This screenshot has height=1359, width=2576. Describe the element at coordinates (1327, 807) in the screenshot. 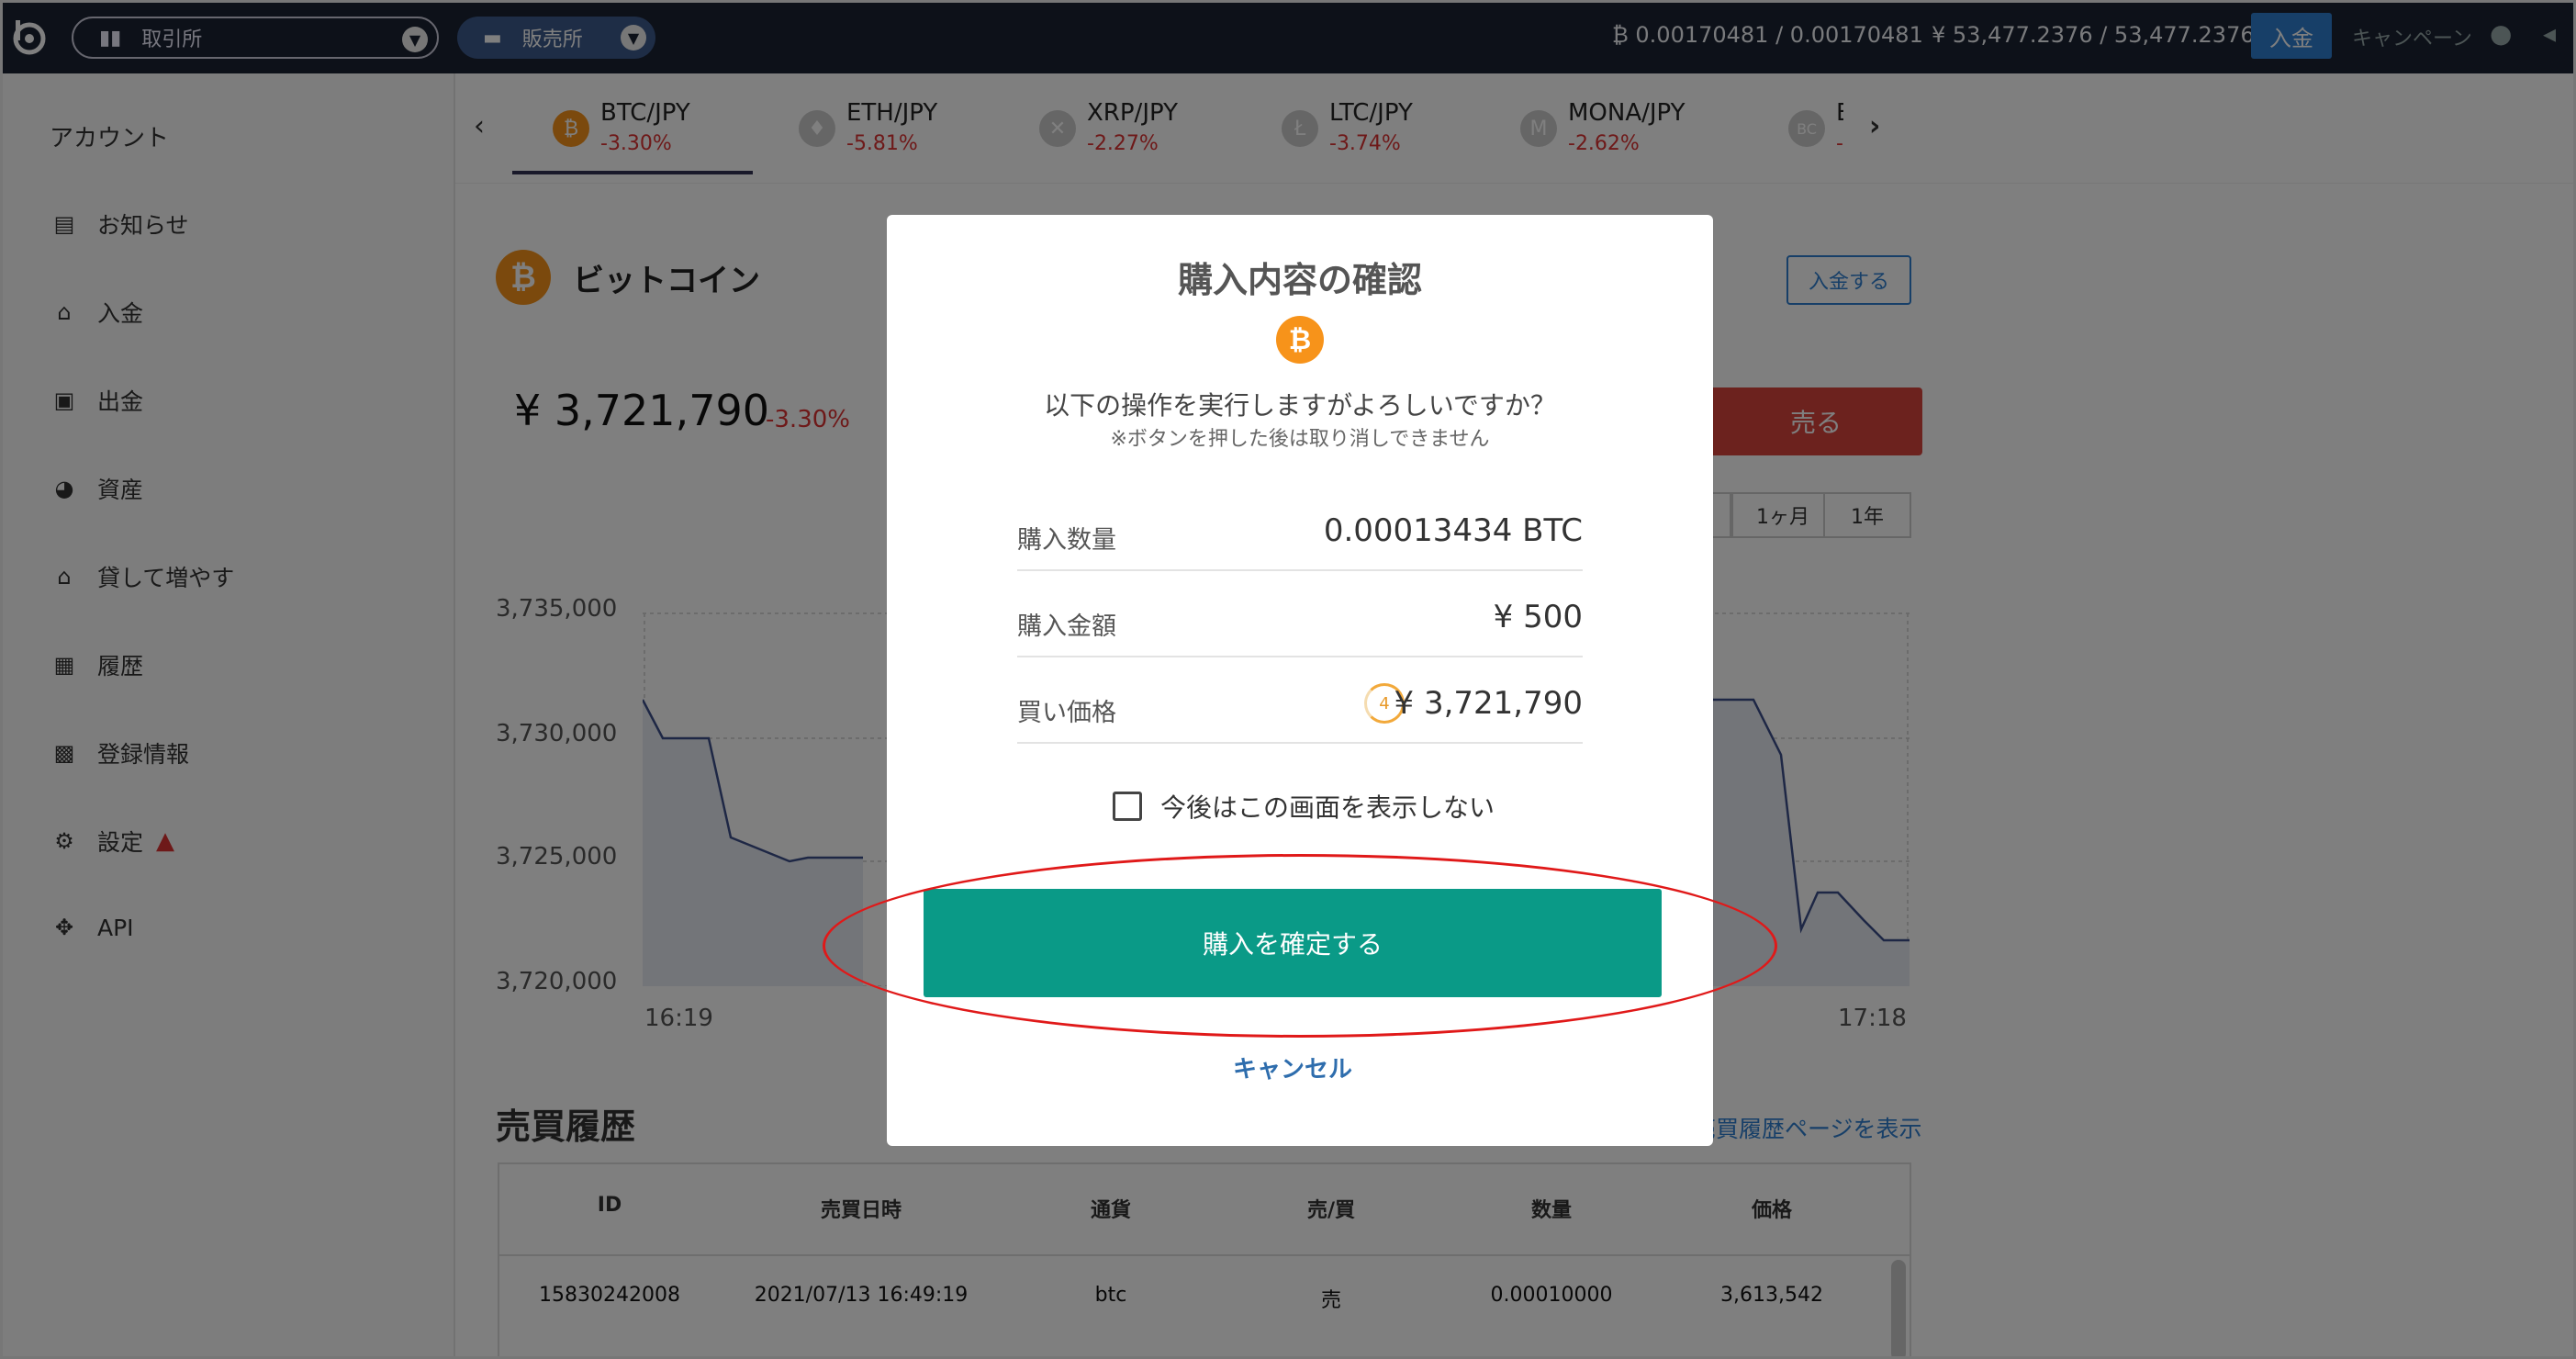

I see `checkbox-label: 今後はこの画面を表示しない` at that location.